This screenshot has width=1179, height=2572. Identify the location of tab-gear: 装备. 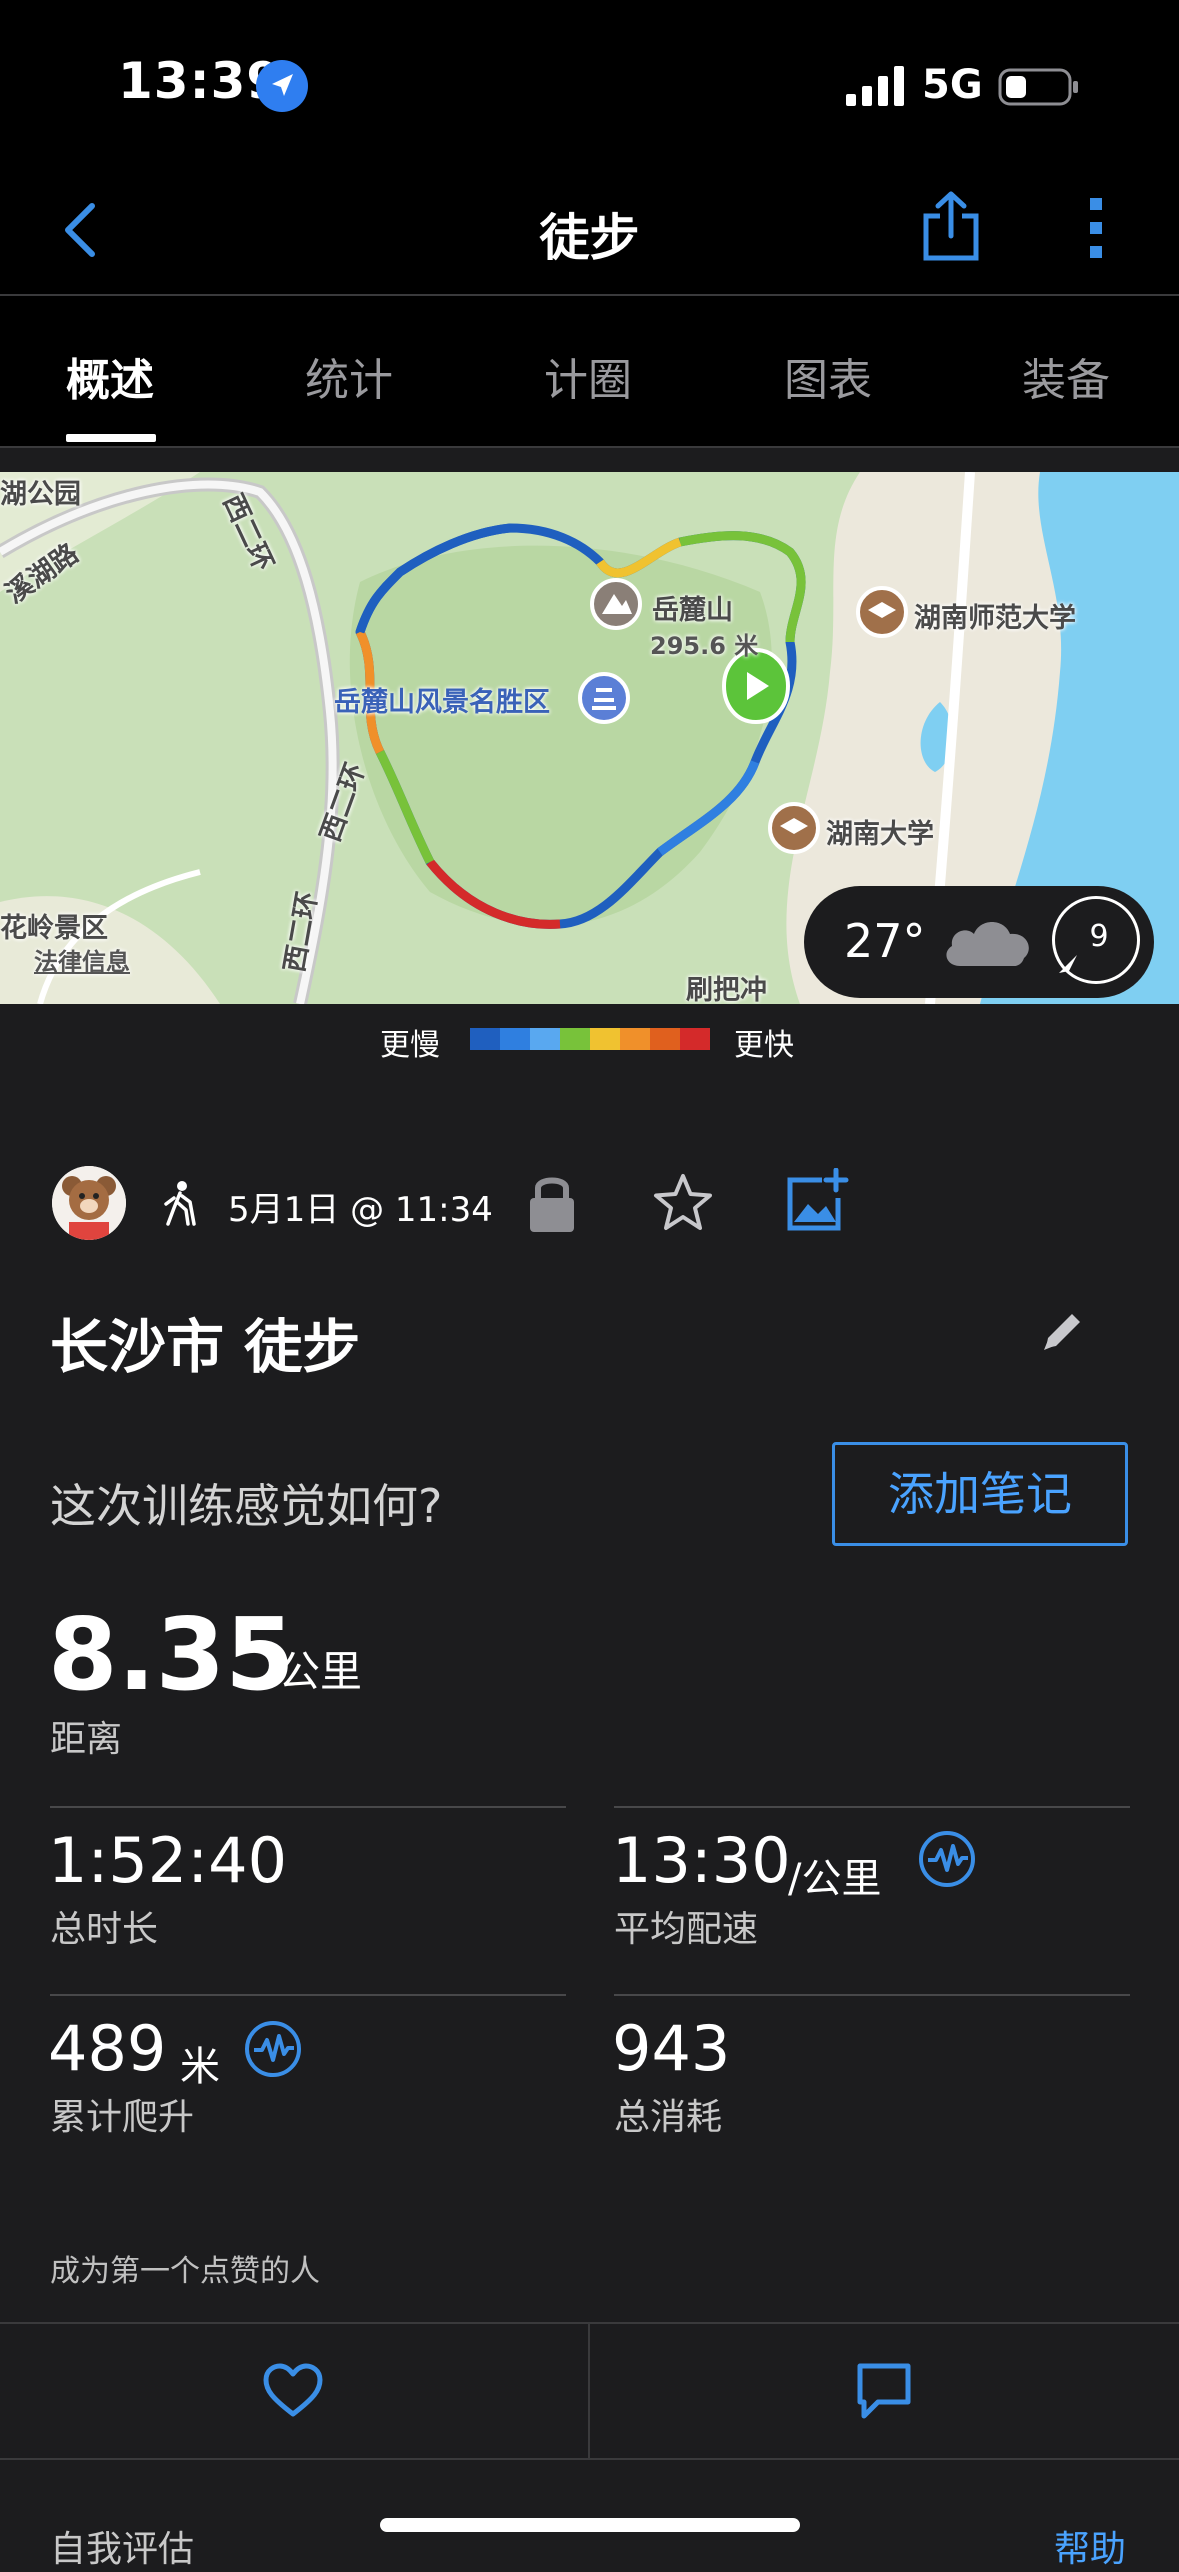
(1066, 376).